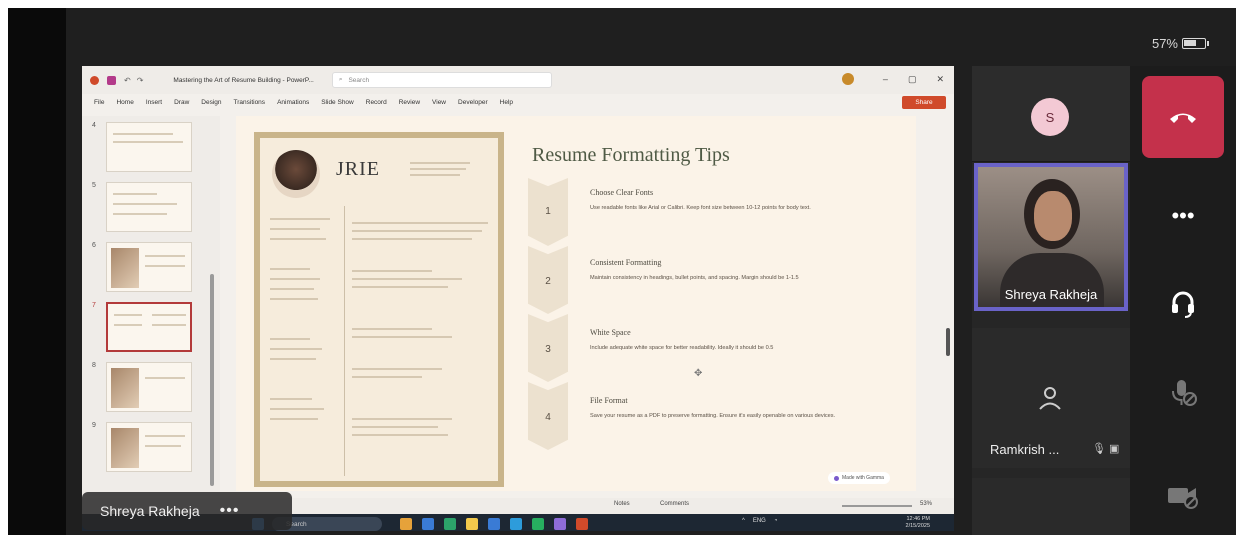 This screenshot has width=1236, height=535. Describe the element at coordinates (836, 478) in the screenshot. I see `gamma-icon` at that location.